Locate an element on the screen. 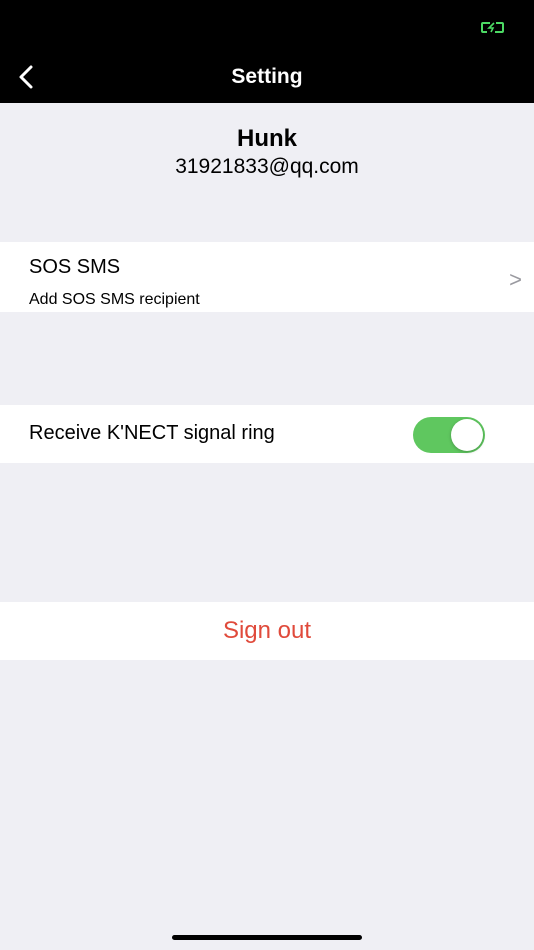  sign-out-label: Sign out is located at coordinates (267, 630).